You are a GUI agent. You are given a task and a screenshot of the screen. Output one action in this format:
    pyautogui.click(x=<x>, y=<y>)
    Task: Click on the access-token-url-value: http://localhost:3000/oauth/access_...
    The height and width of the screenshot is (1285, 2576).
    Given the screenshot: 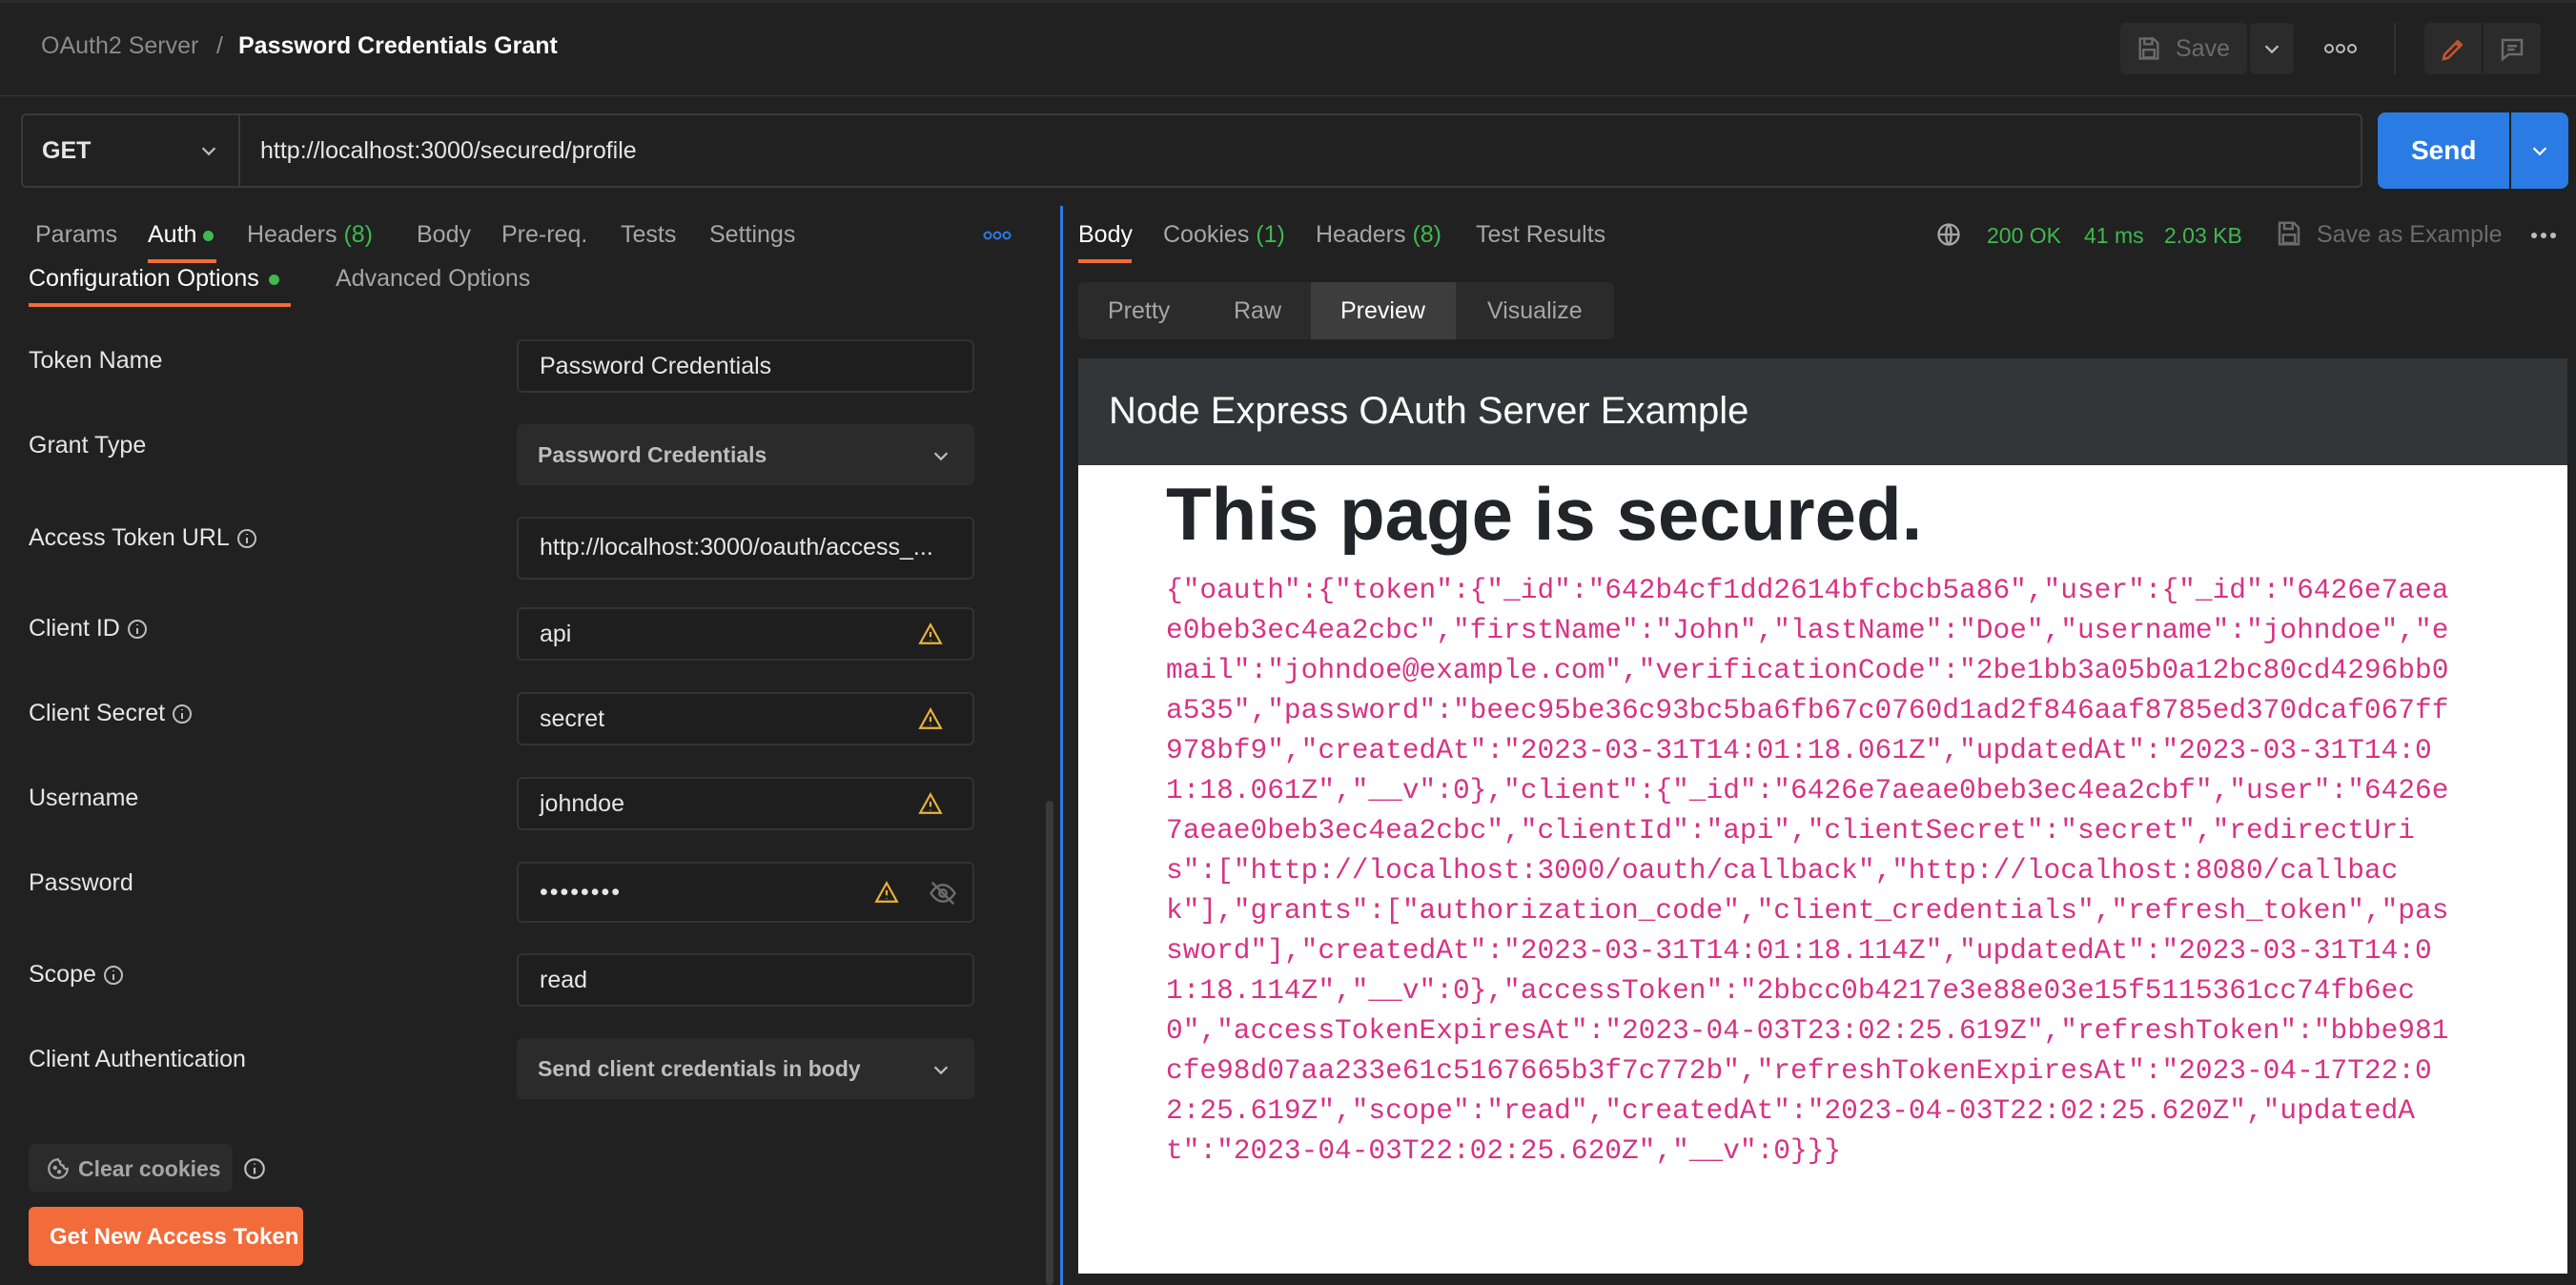 What is the action you would take?
    pyautogui.click(x=737, y=547)
    